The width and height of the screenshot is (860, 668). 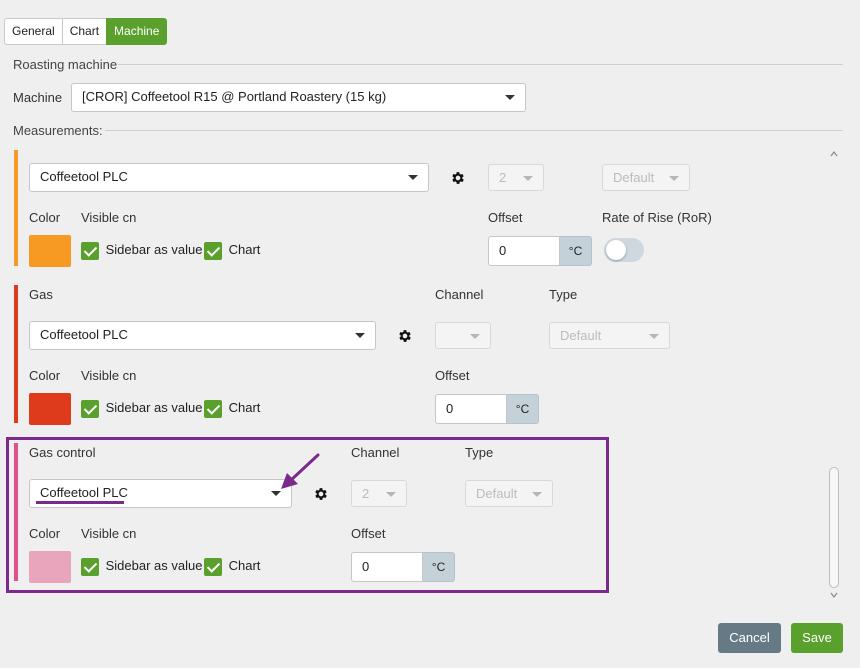 I want to click on save-button: Save, so click(x=817, y=638).